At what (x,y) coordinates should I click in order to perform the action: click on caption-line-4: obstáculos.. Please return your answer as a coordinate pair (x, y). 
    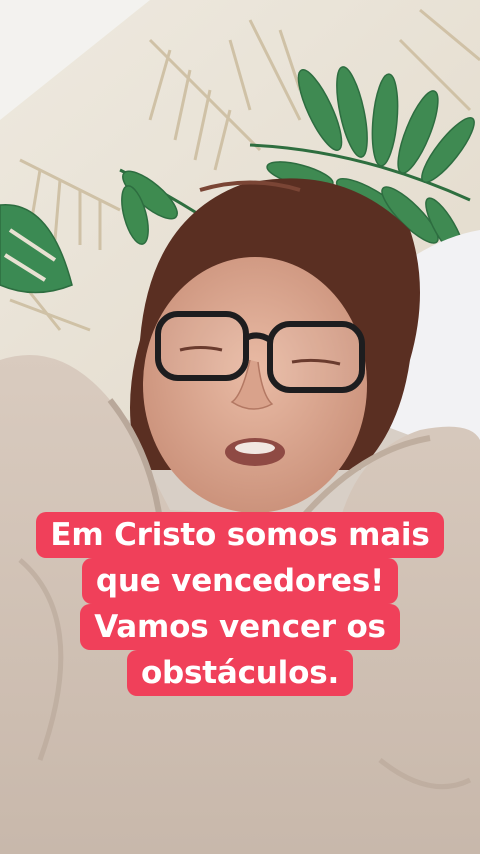
    Looking at the image, I should click on (240, 673).